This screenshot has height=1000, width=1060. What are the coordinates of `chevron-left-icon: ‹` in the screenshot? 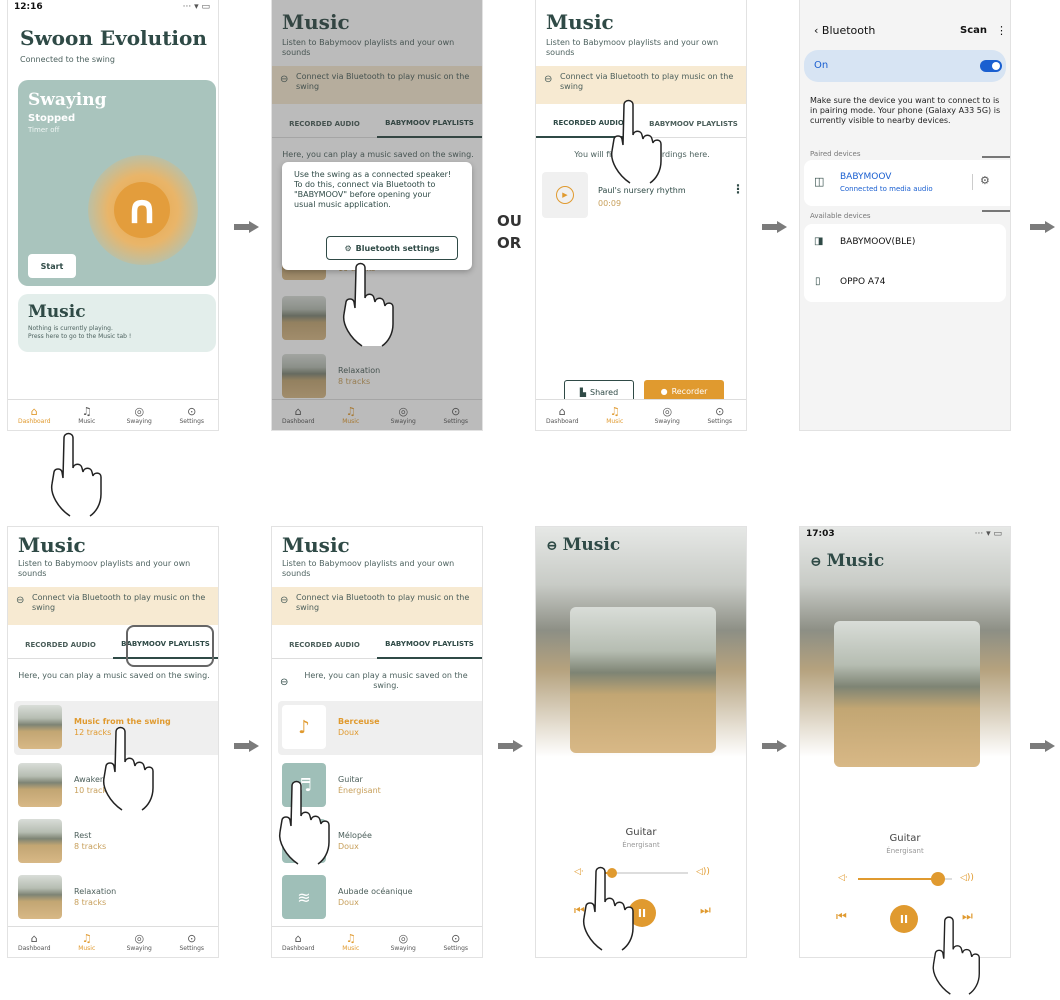 It's located at (818, 30).